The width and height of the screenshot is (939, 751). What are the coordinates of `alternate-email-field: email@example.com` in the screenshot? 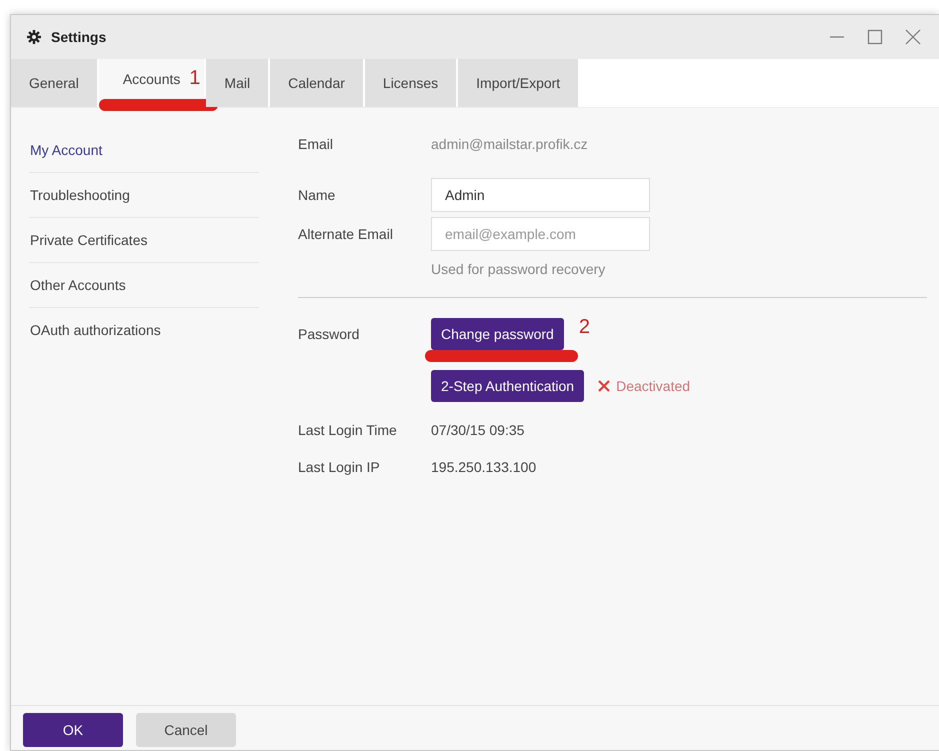 It's located at (540, 234).